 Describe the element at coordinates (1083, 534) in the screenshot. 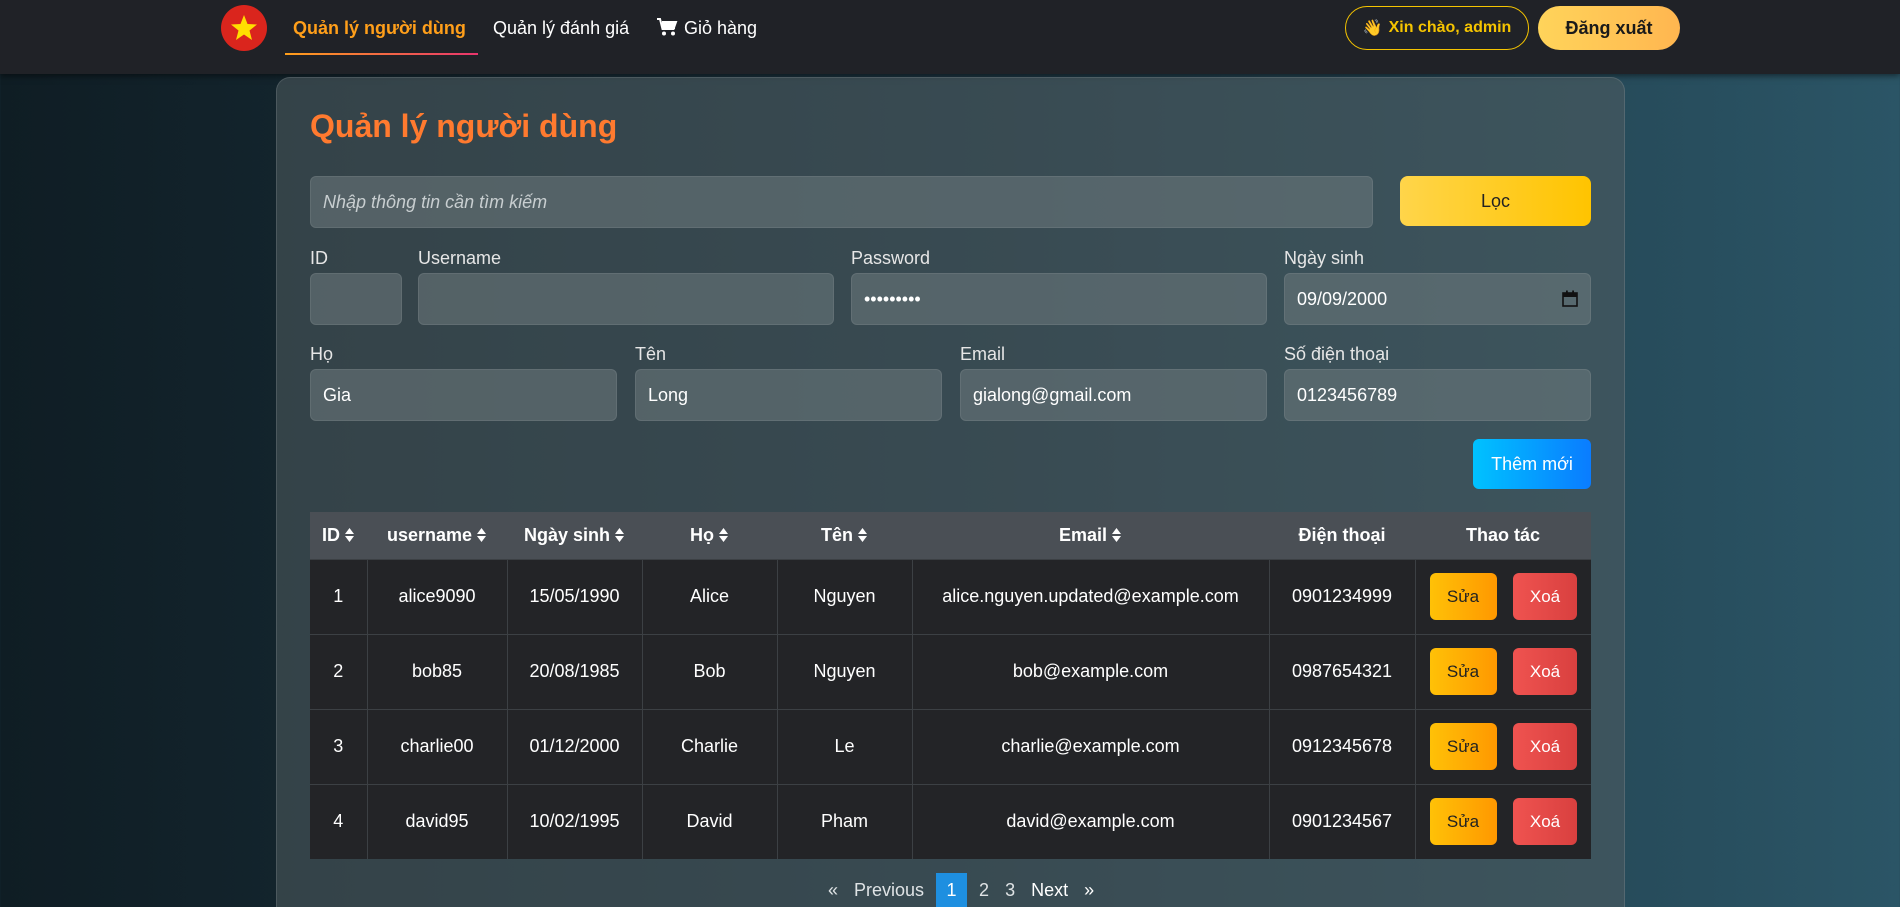

I see `header-label: Email` at that location.